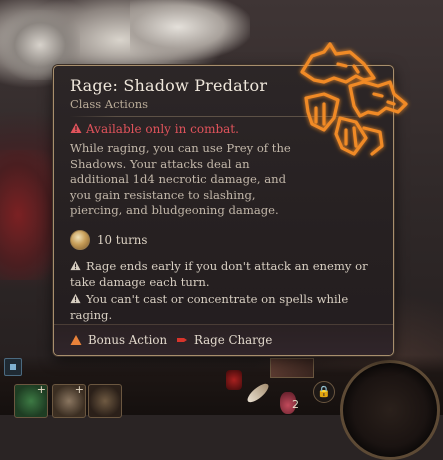  I want to click on wolf-rage-icon, so click(354, 99).